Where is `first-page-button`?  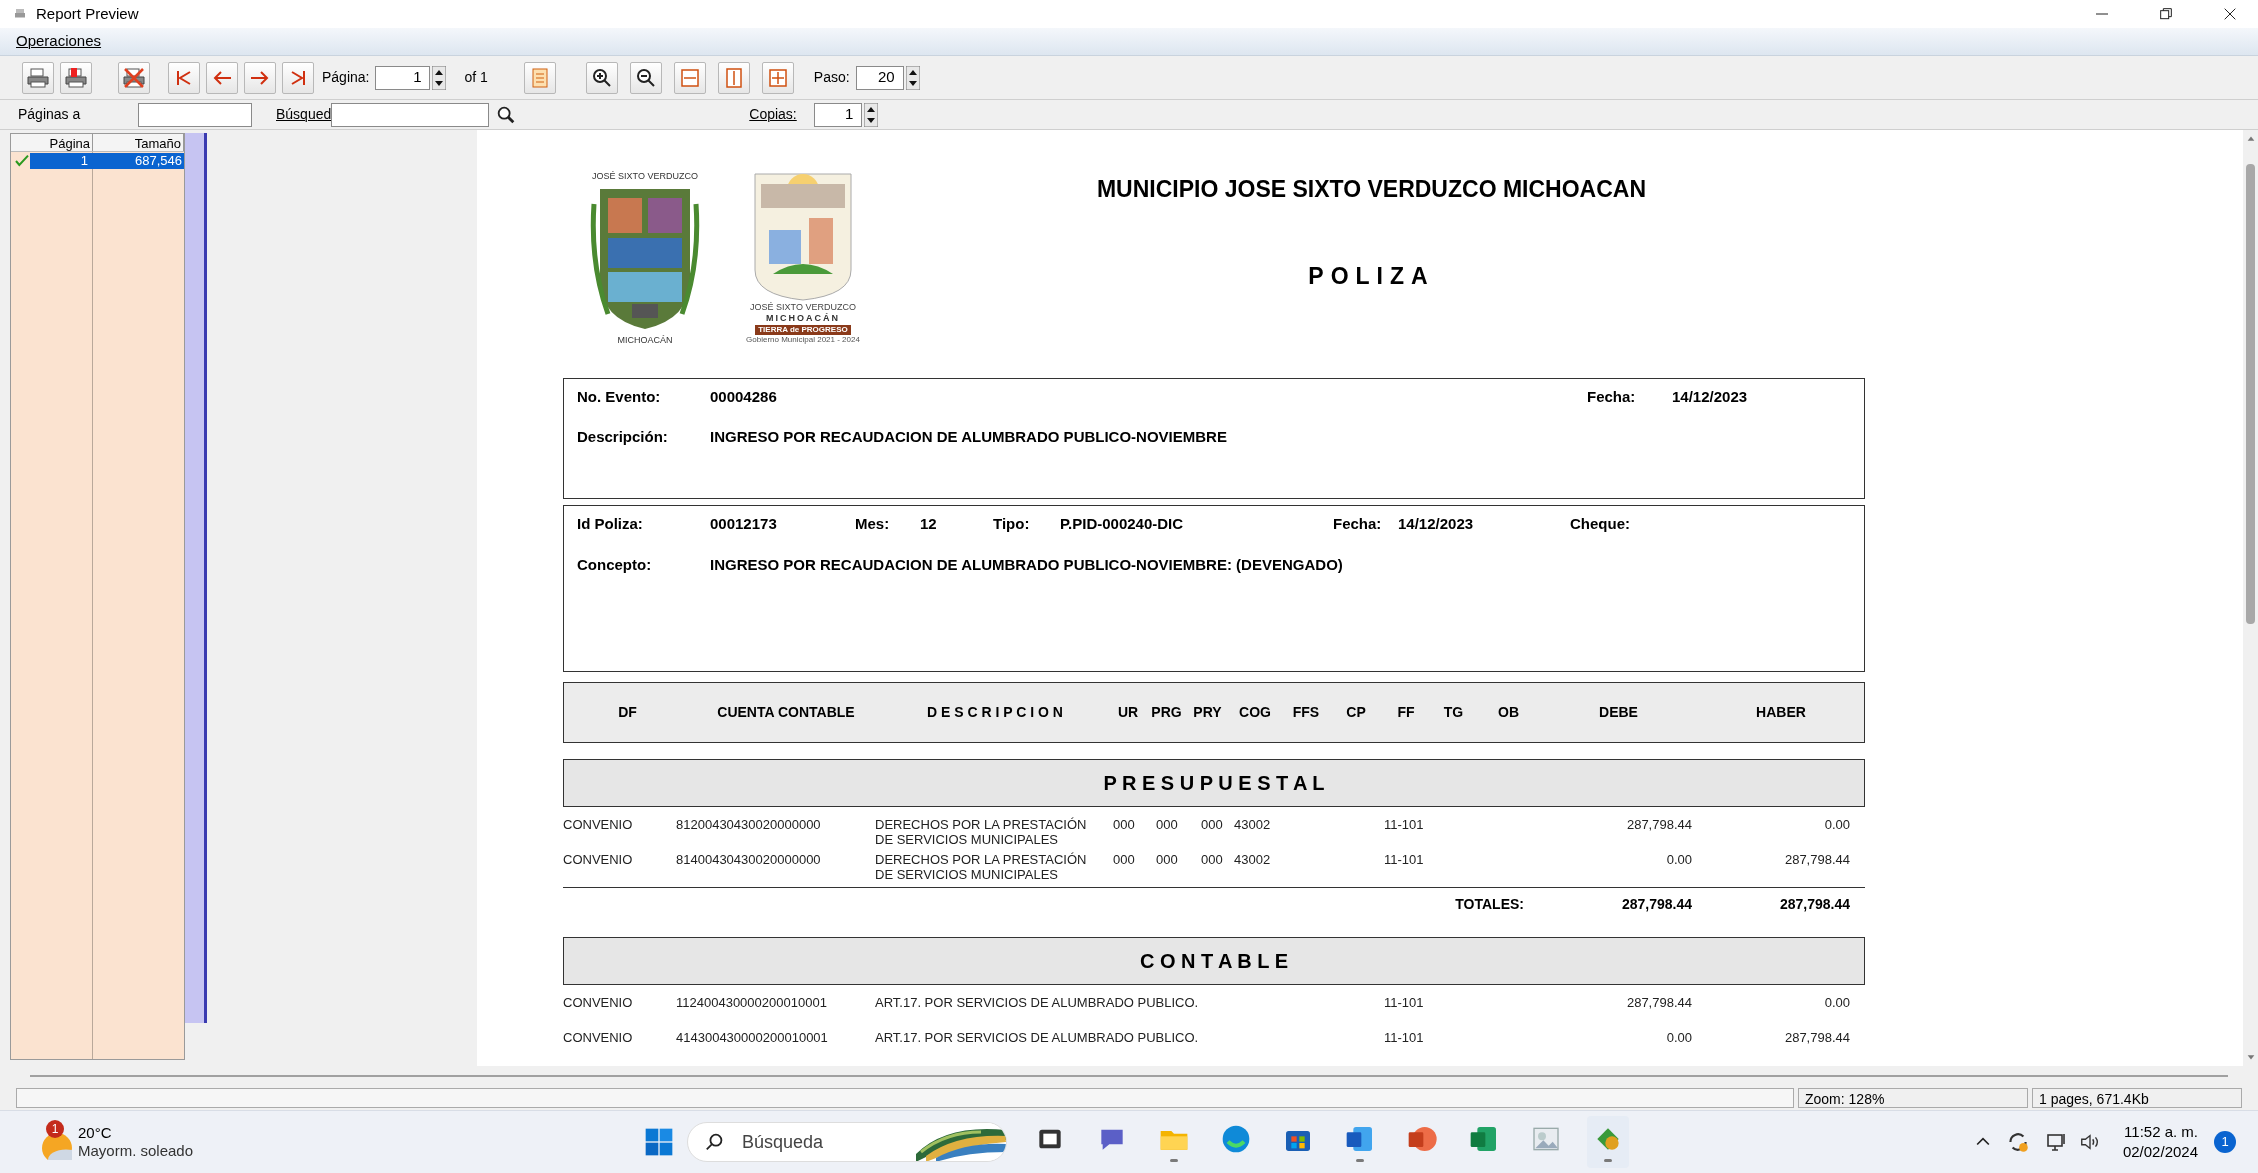
first-page-button is located at coordinates (184, 77).